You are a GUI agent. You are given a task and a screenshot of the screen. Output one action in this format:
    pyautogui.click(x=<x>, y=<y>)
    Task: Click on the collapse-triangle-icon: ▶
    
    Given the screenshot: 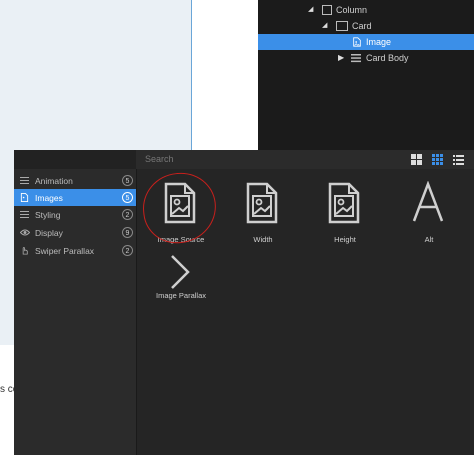 What is the action you would take?
    pyautogui.click(x=341, y=58)
    